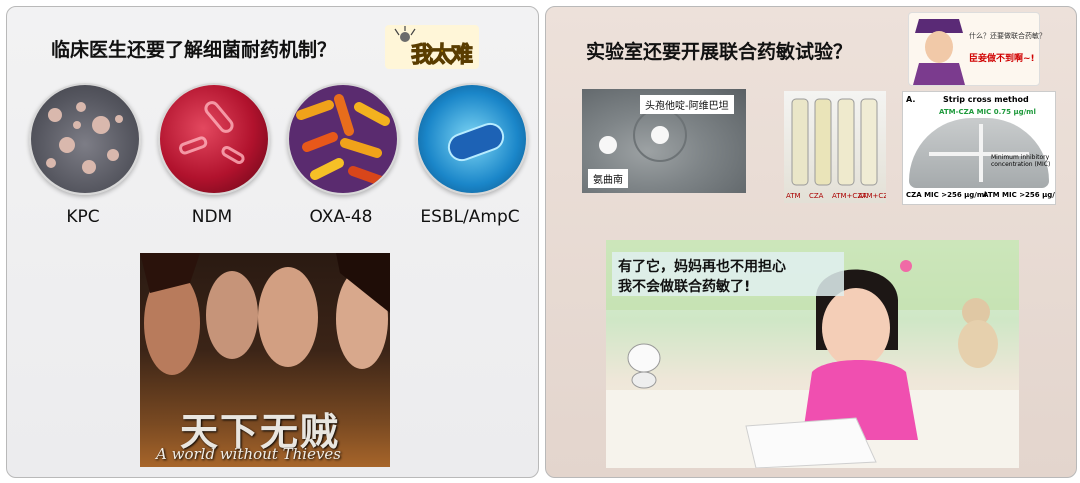  I want to click on ad-caption-box: 有了它，妈妈再也不用担心 我不会做联合药敏了!, so click(728, 274).